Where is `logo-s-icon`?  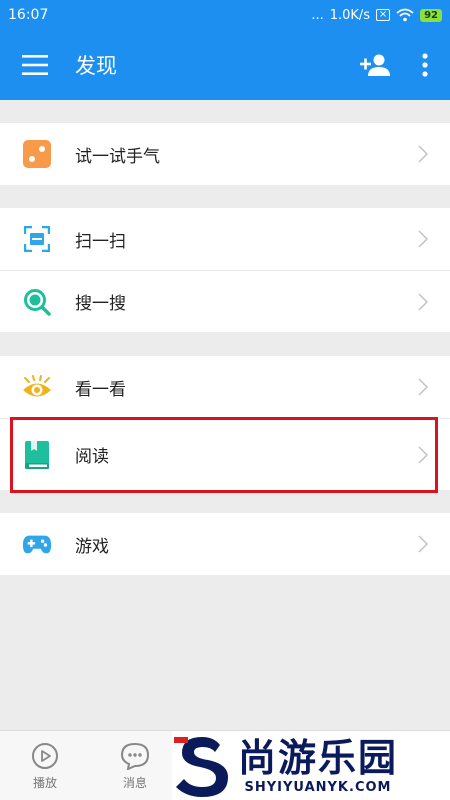 logo-s-icon is located at coordinates (201, 767).